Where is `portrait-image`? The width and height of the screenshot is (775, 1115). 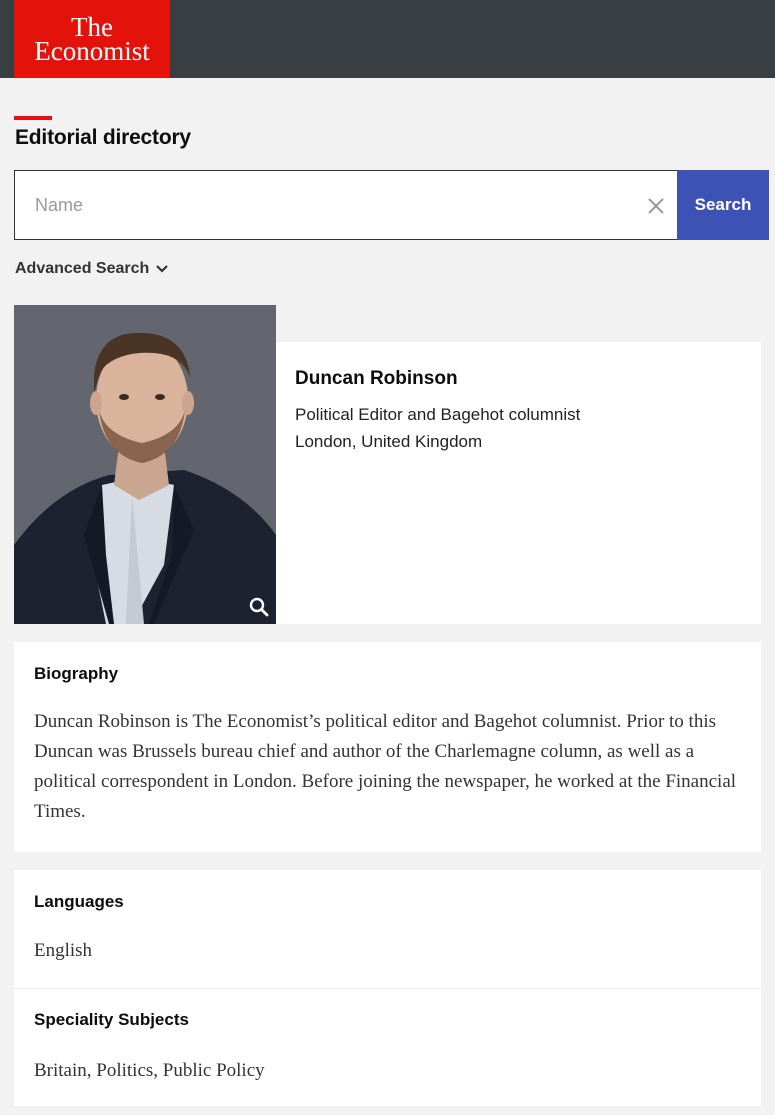 portrait-image is located at coordinates (145, 464).